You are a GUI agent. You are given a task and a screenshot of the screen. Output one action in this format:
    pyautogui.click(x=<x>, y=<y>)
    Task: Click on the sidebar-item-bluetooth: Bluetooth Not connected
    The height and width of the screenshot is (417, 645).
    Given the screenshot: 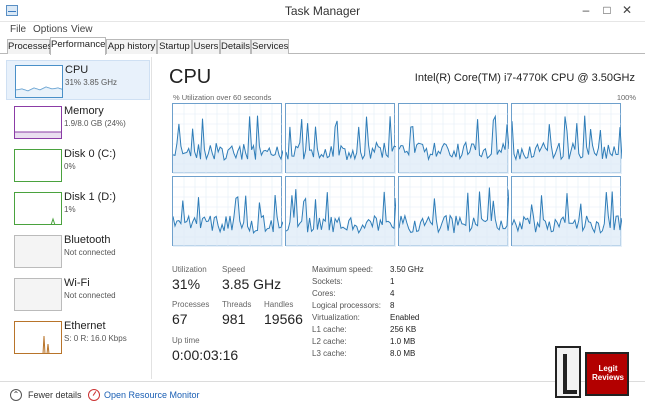 What is the action you would take?
    pyautogui.click(x=78, y=251)
    